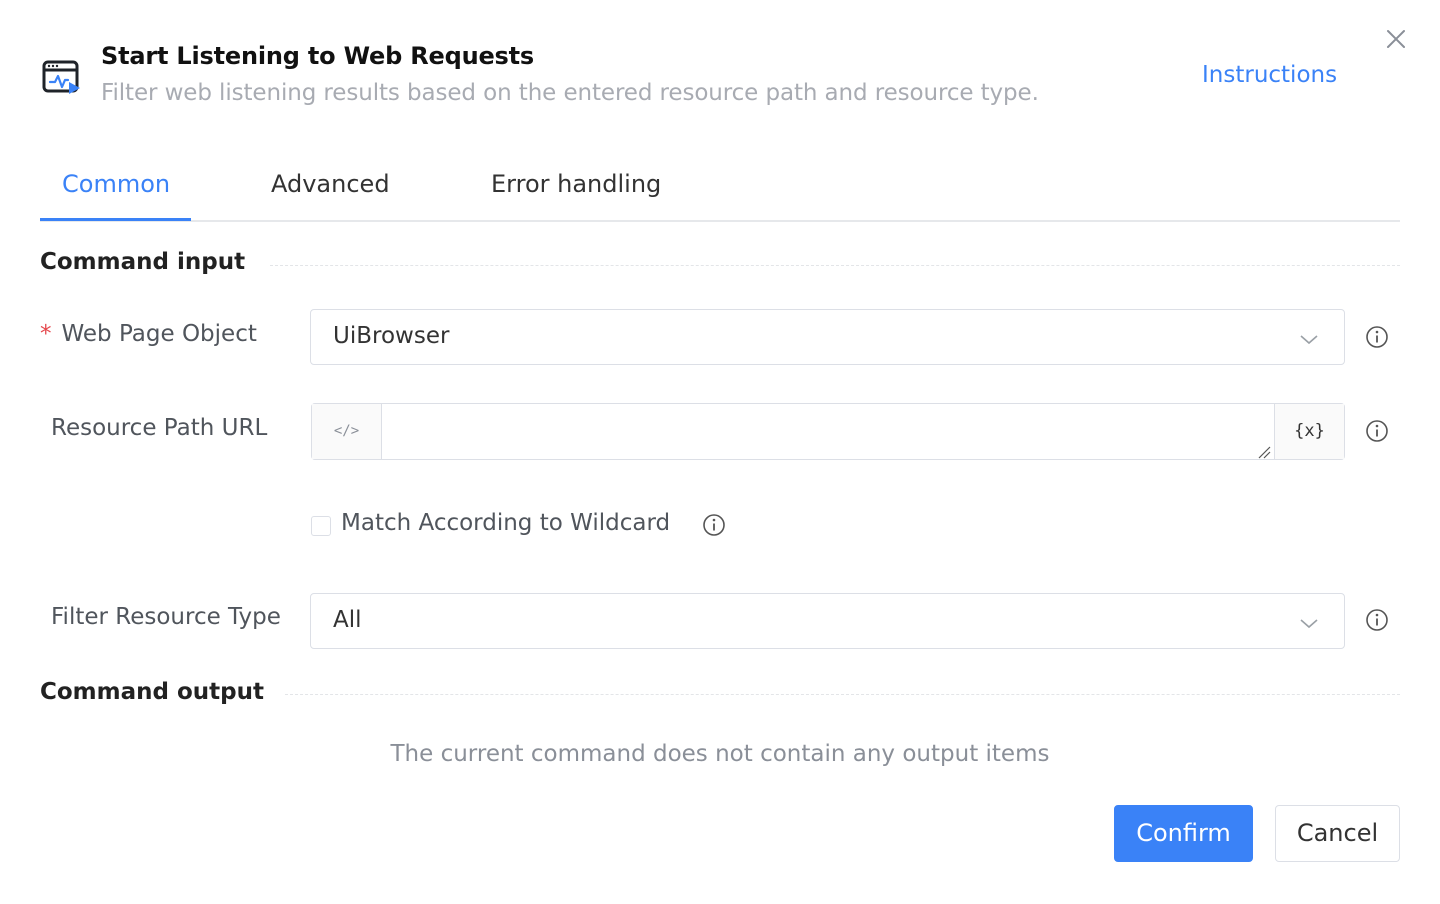 This screenshot has width=1440, height=904. Describe the element at coordinates (1337, 833) in the screenshot. I see `cancel-button: Cancel` at that location.